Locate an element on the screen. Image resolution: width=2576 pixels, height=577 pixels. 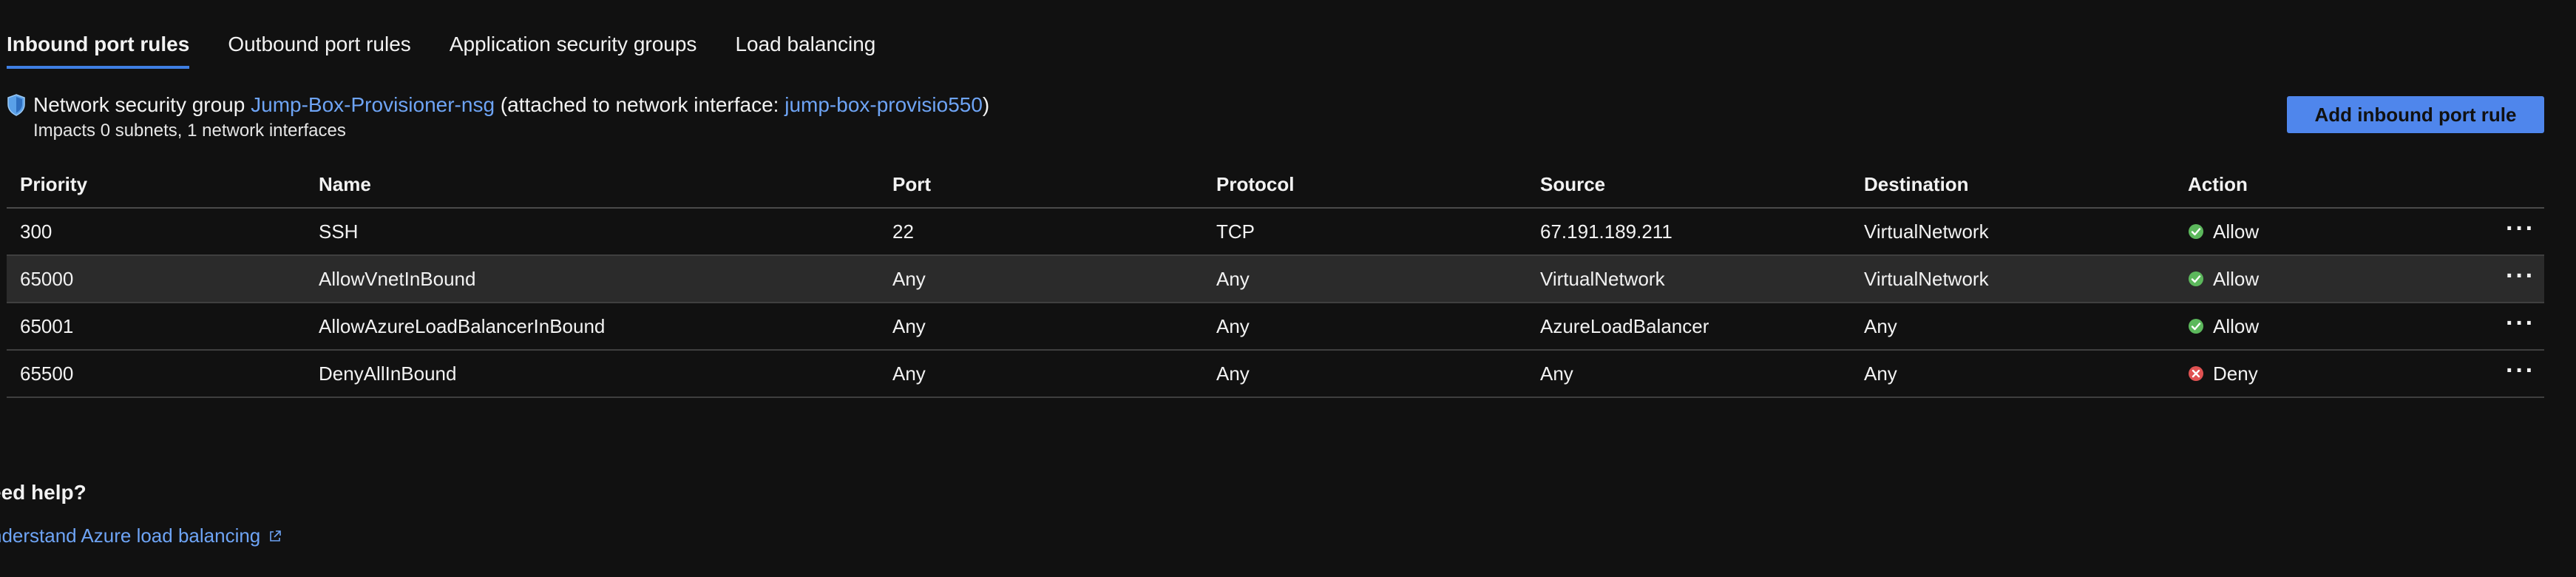
action-label: Deny is located at coordinates (2235, 373).